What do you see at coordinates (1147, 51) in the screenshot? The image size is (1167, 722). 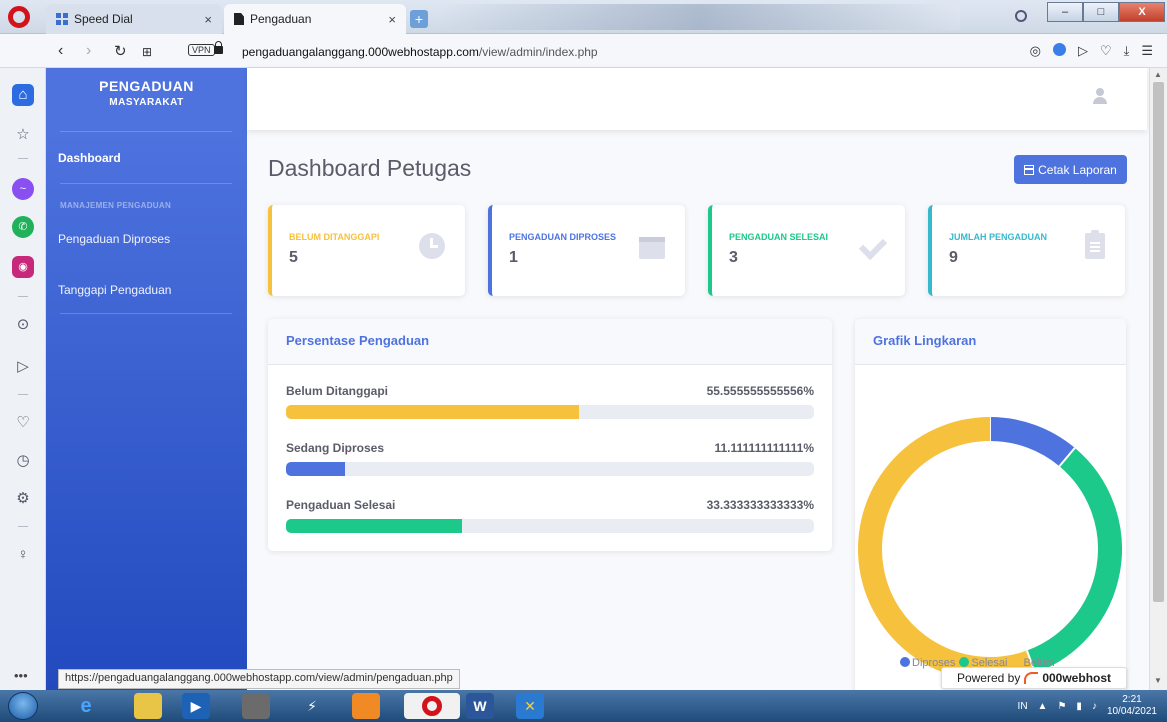 I see `easy-setup-icon: ☰` at bounding box center [1147, 51].